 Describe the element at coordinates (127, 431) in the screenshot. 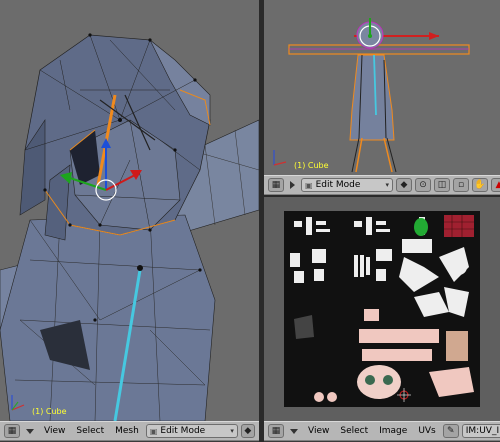

I see `menu-mesh: Mesh` at that location.